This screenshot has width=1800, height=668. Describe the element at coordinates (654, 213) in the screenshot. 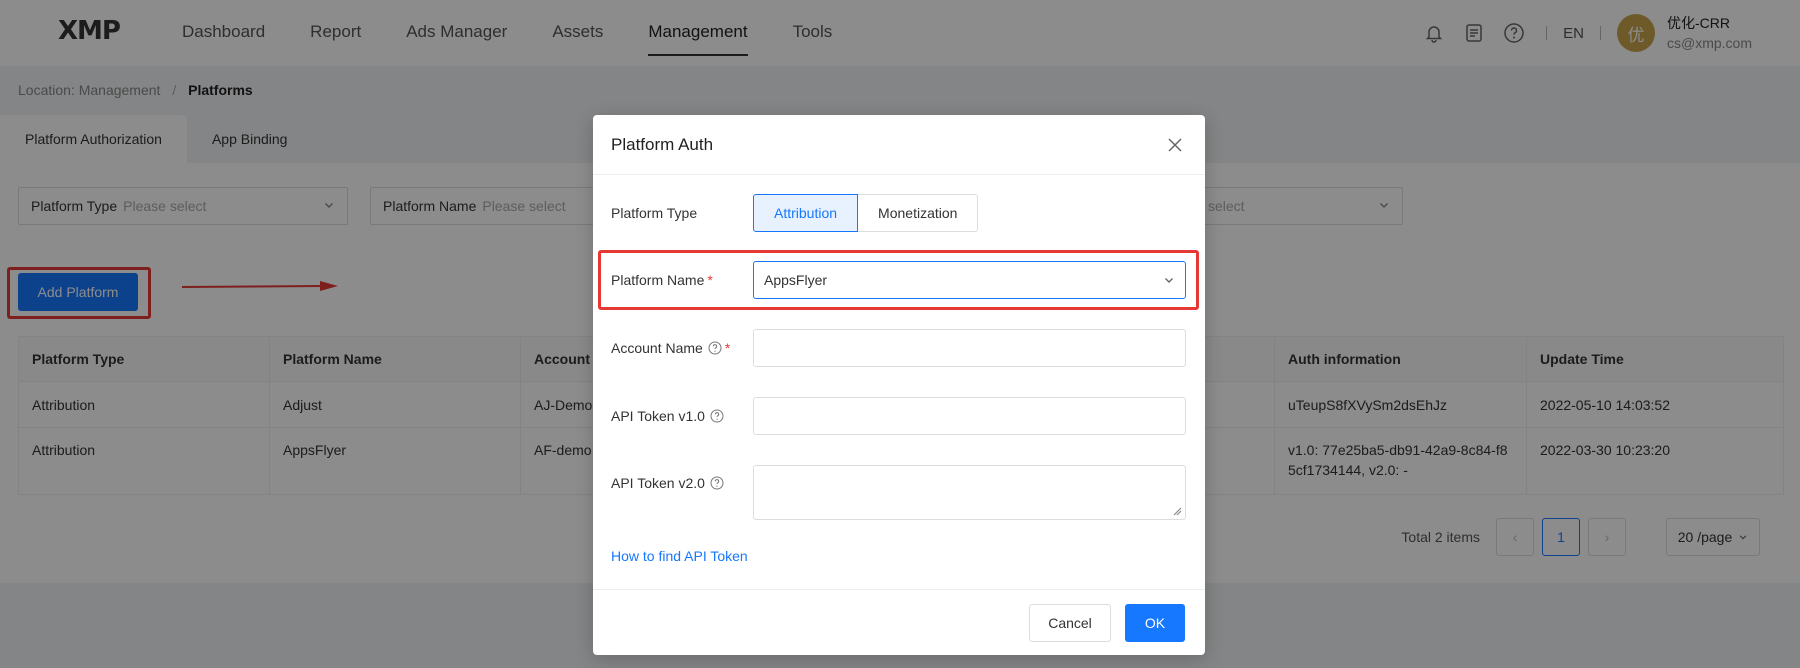

I see `field-label: Platform Type` at that location.